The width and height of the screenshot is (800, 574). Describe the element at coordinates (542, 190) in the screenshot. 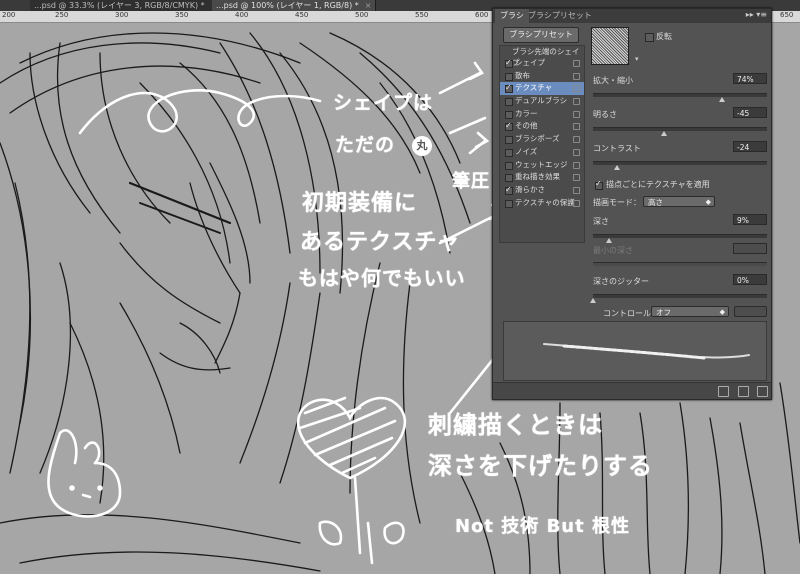

I see `brush-setting-item: 滑らかさ` at that location.